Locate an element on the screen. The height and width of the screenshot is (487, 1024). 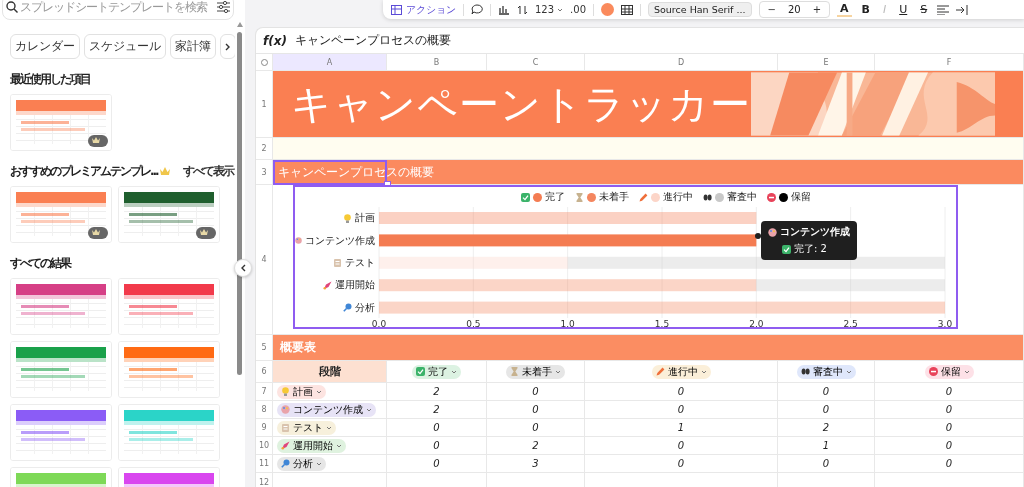
category-chip: 家計簿 is located at coordinates (193, 46).